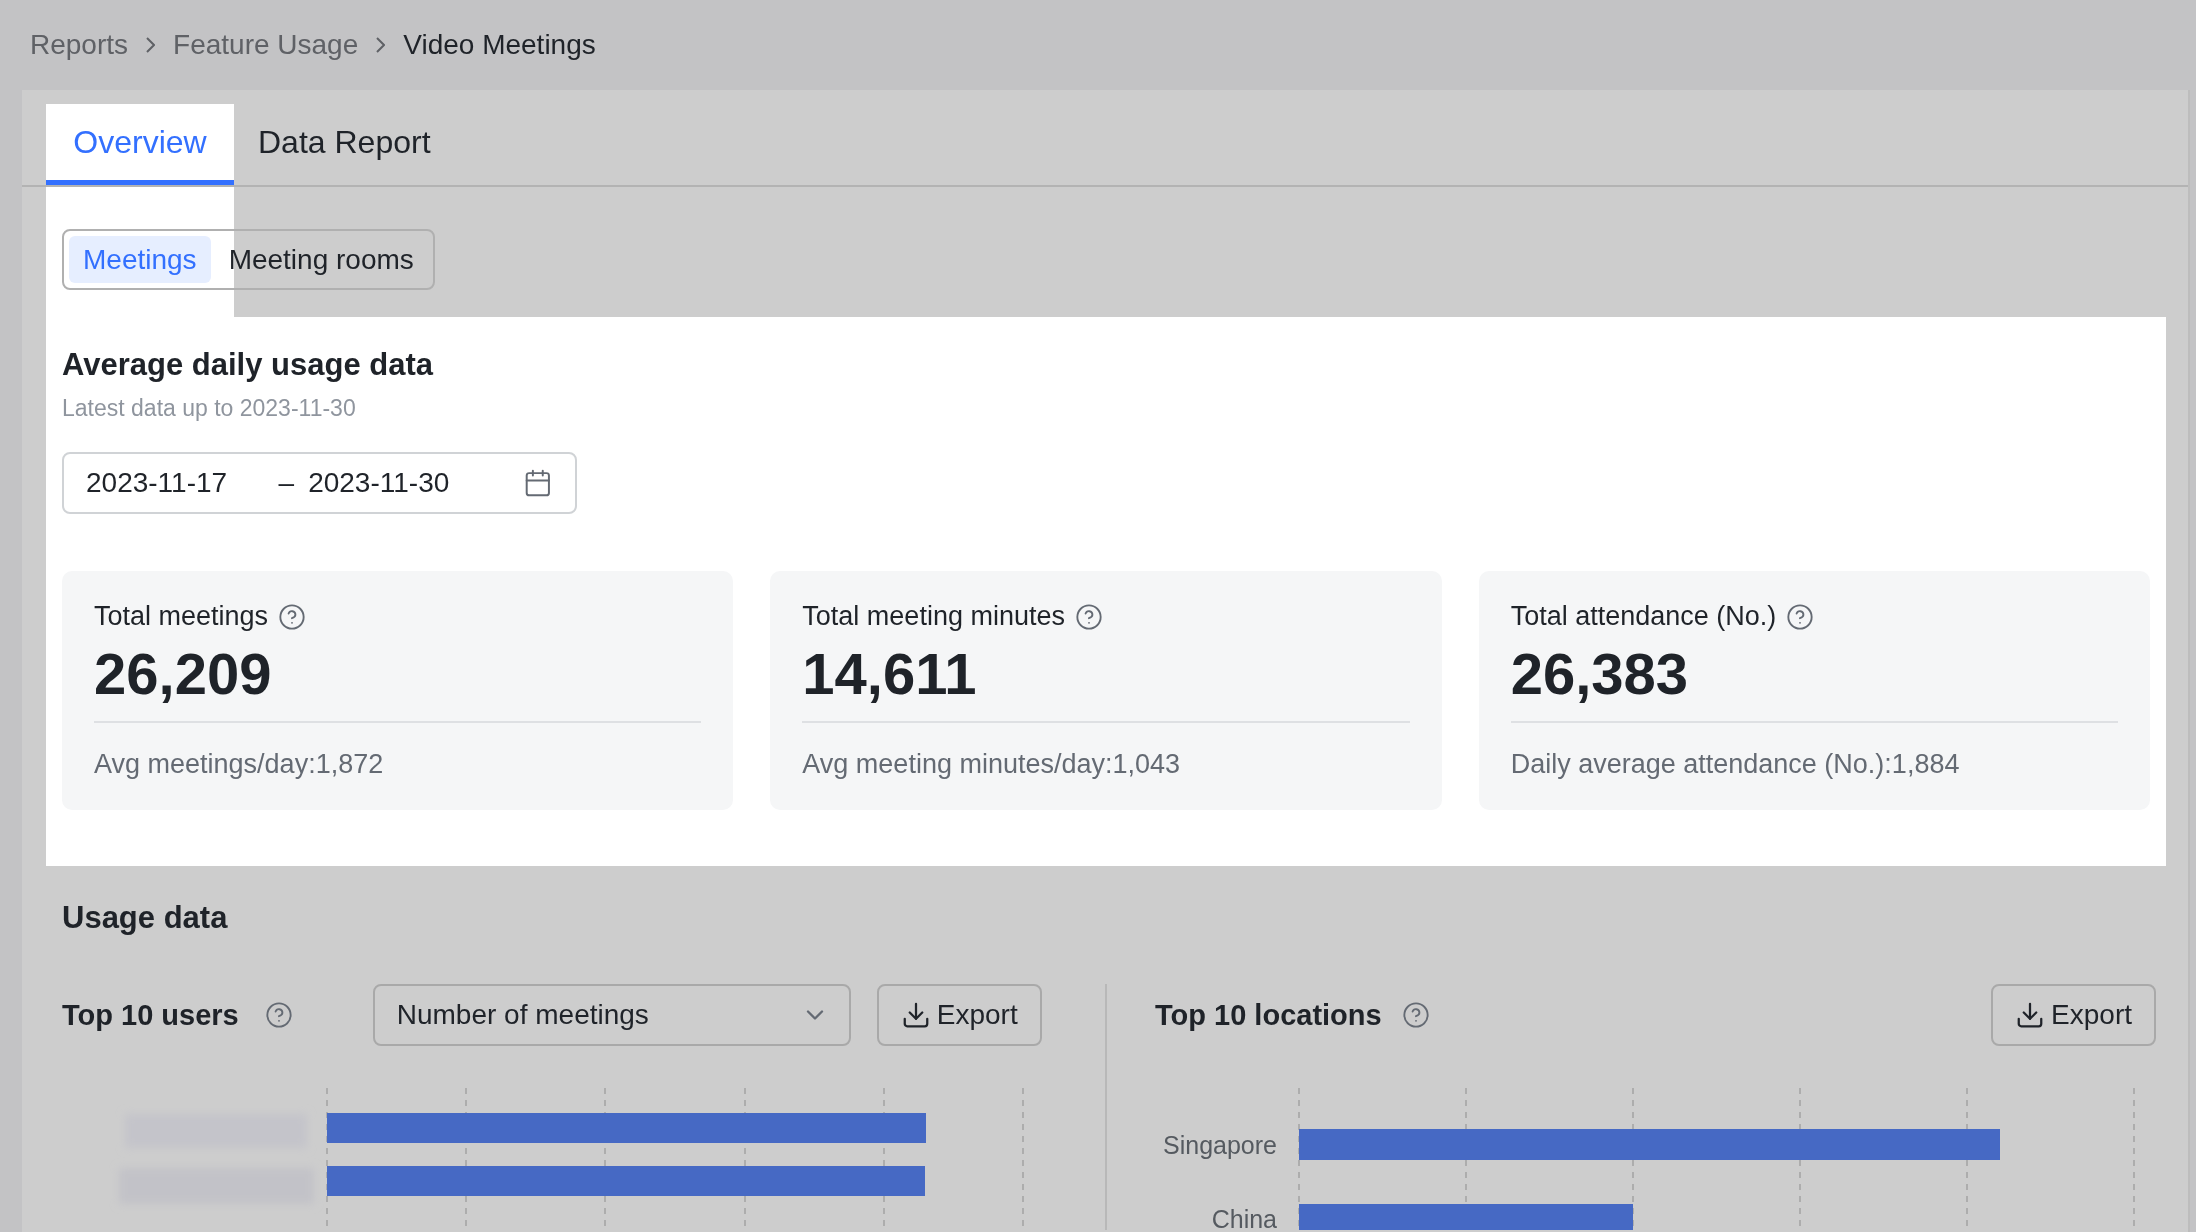 The height and width of the screenshot is (1232, 2196). Describe the element at coordinates (266, 45) in the screenshot. I see `breadcrumb-item: Feature Usage` at that location.